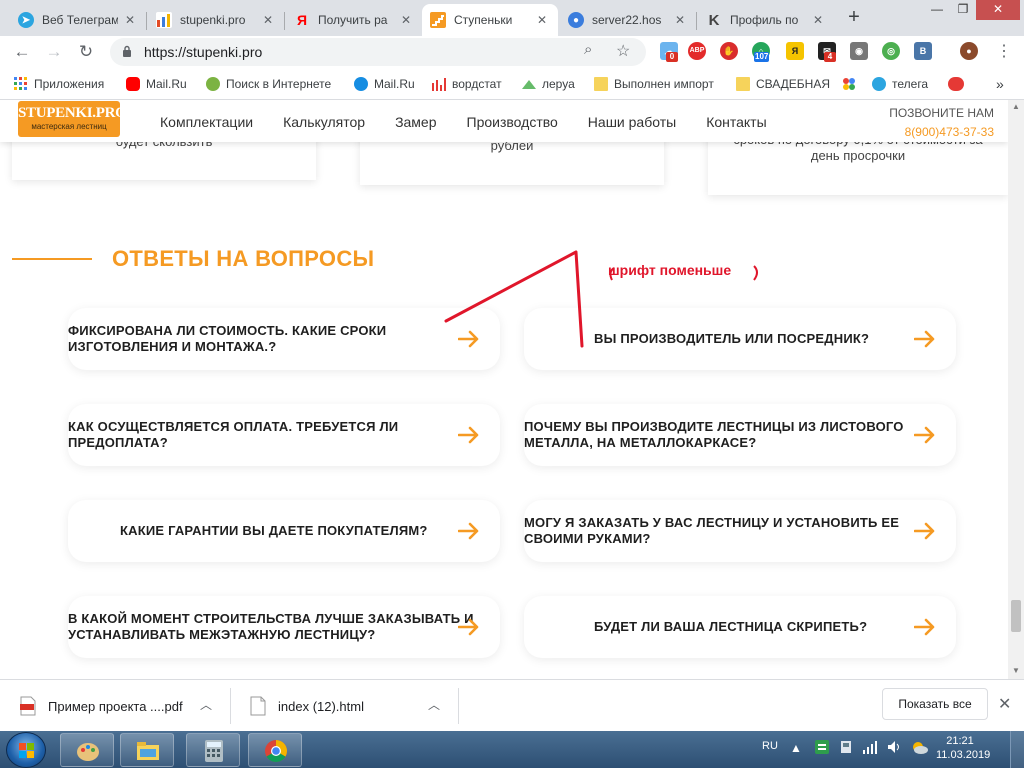 The height and width of the screenshot is (778, 1024). Describe the element at coordinates (384, 84) in the screenshot. I see `bookmark-mailru: Mail.Ru` at that location.